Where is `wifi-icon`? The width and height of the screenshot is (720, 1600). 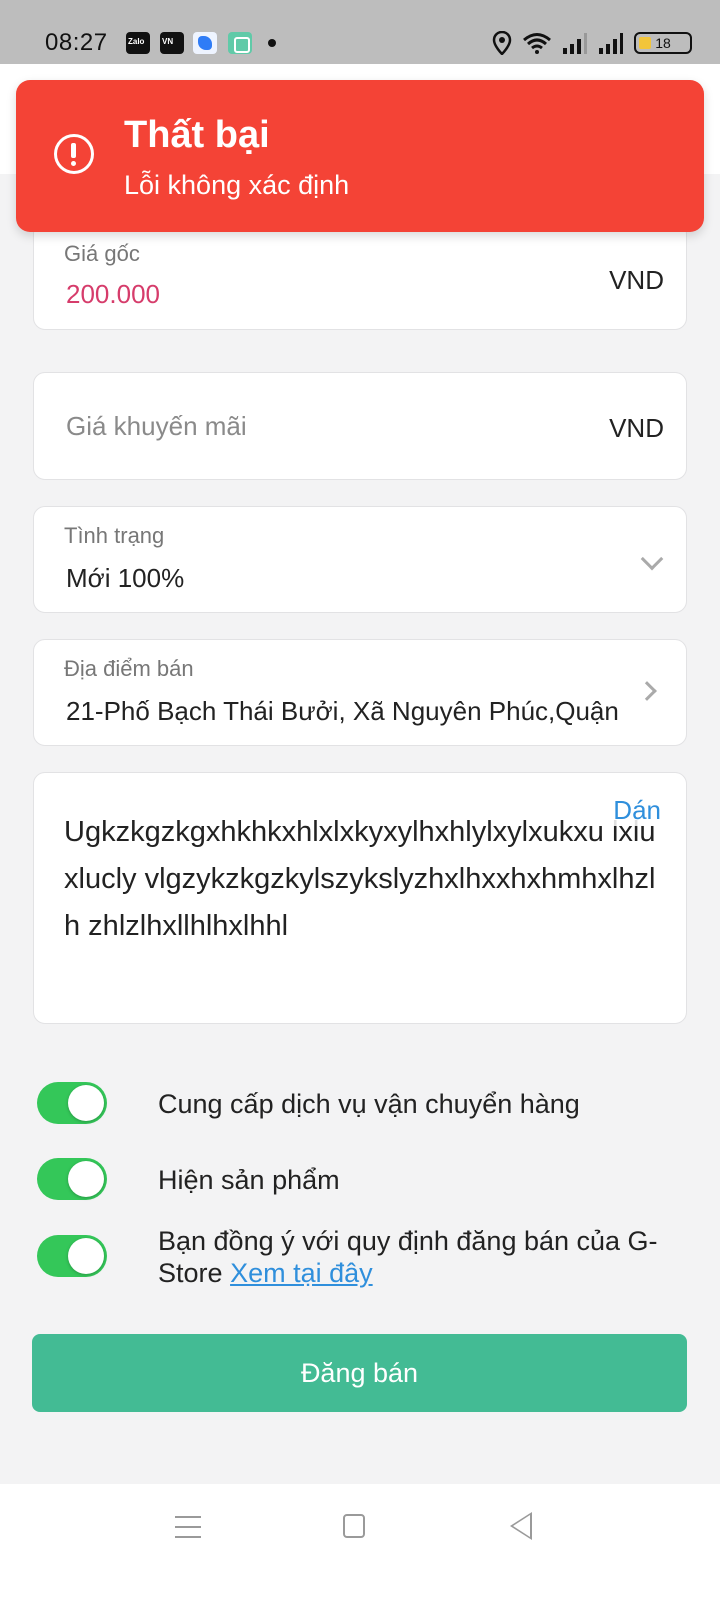
wifi-icon is located at coordinates (537, 43).